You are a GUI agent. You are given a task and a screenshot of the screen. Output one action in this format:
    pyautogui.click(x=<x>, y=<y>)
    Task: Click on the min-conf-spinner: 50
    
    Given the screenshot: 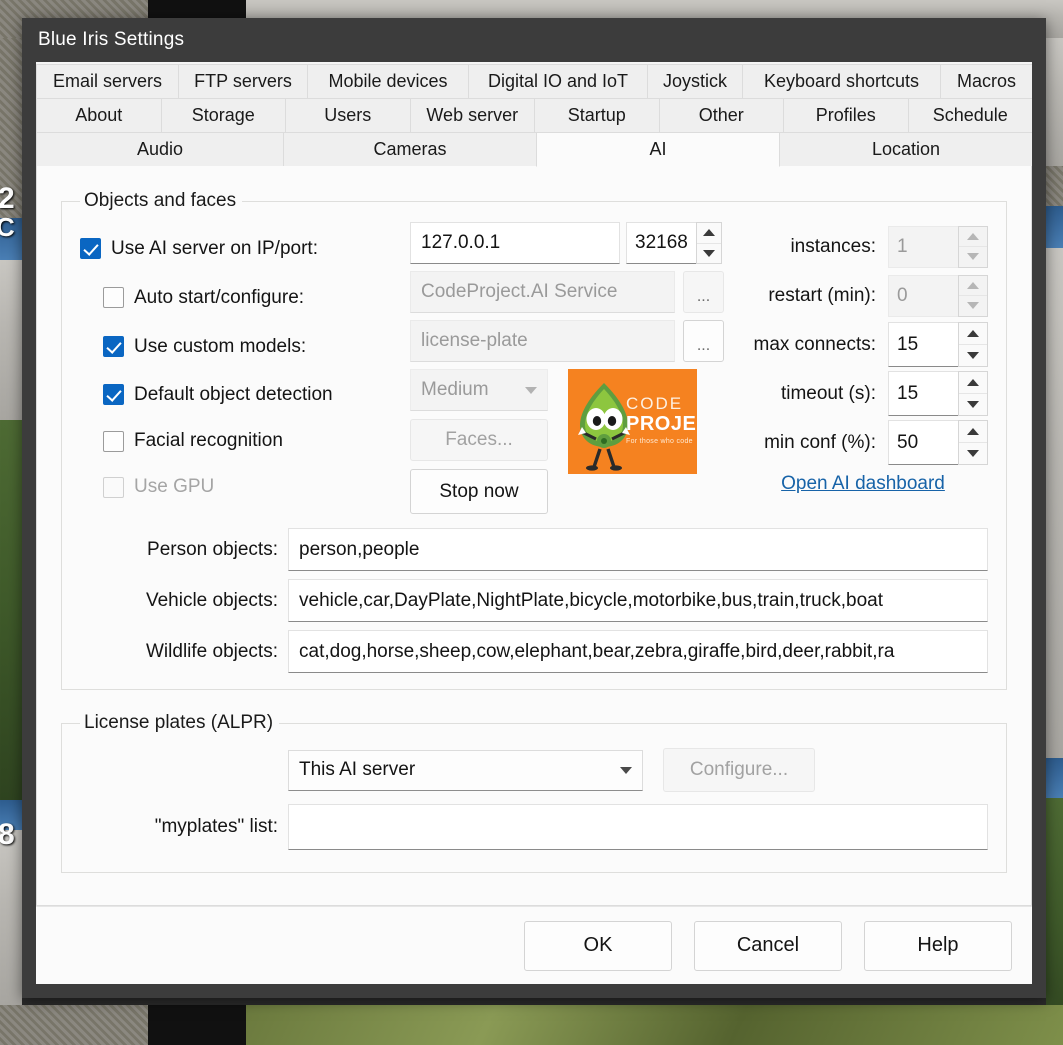 What is the action you would take?
    pyautogui.click(x=938, y=442)
    